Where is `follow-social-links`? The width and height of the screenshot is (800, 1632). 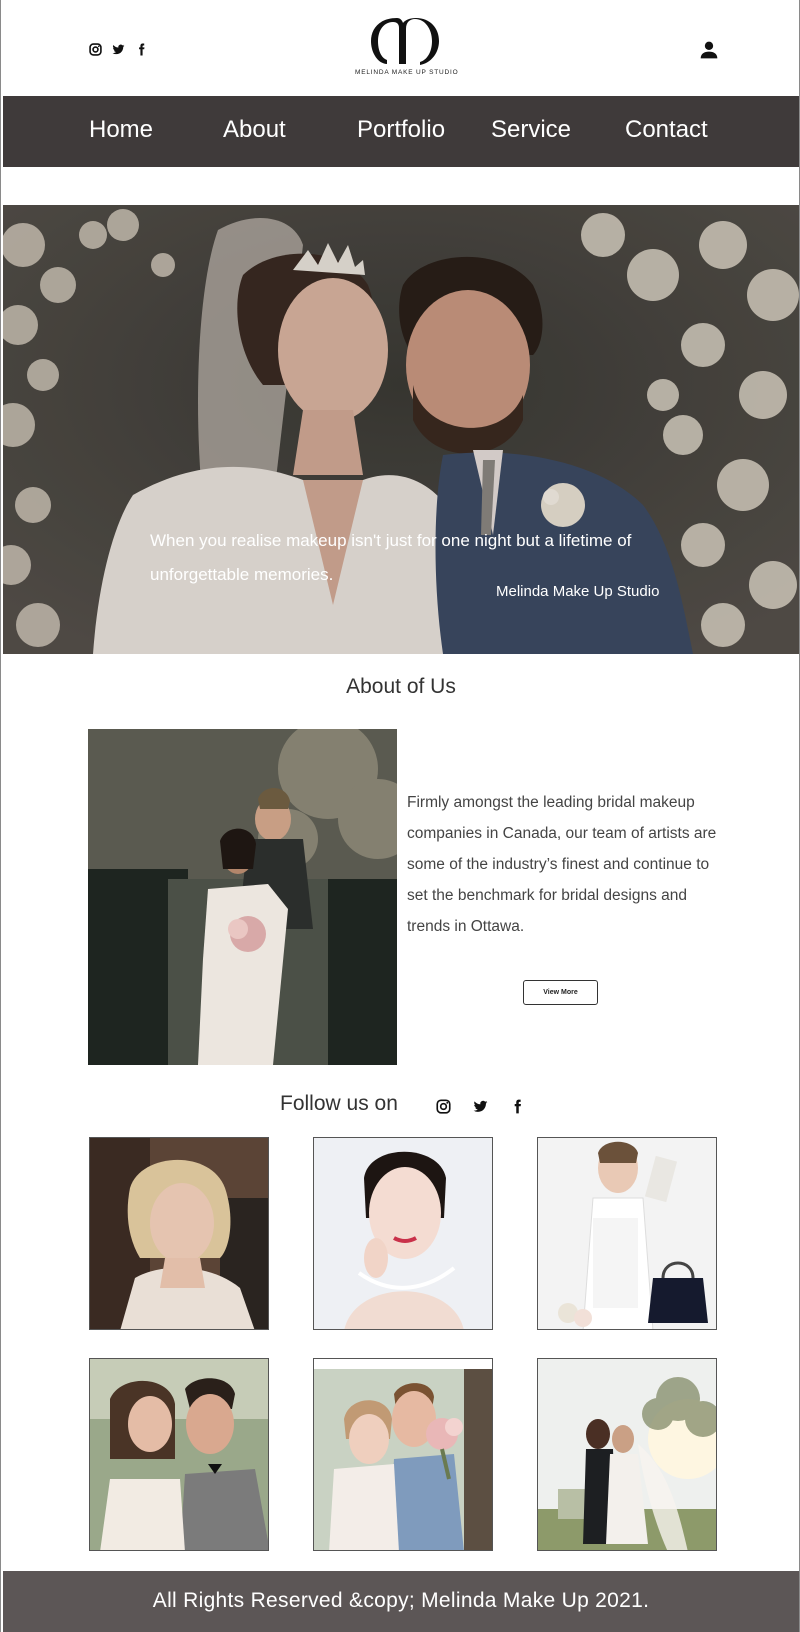
follow-social-links is located at coordinates (480, 1106).